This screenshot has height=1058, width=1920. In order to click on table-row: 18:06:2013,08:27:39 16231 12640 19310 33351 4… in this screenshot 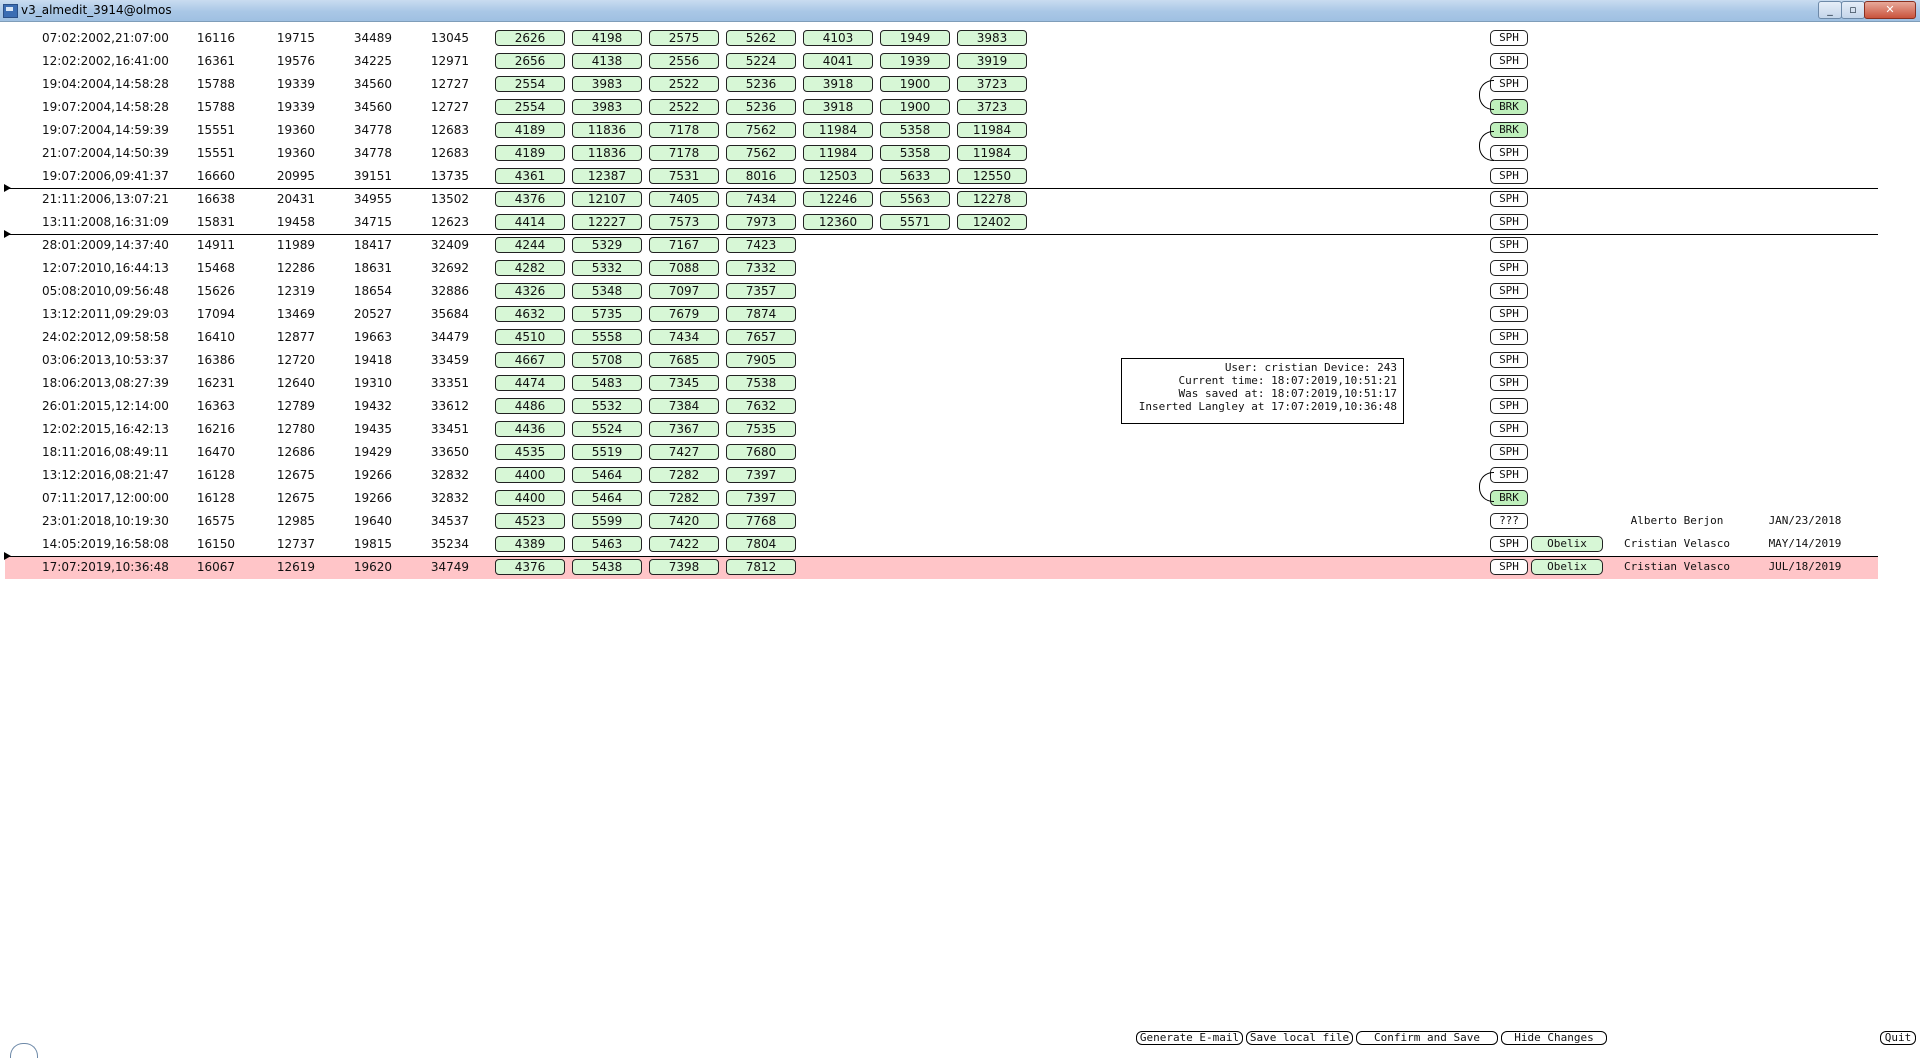, I will do `click(939, 383)`.